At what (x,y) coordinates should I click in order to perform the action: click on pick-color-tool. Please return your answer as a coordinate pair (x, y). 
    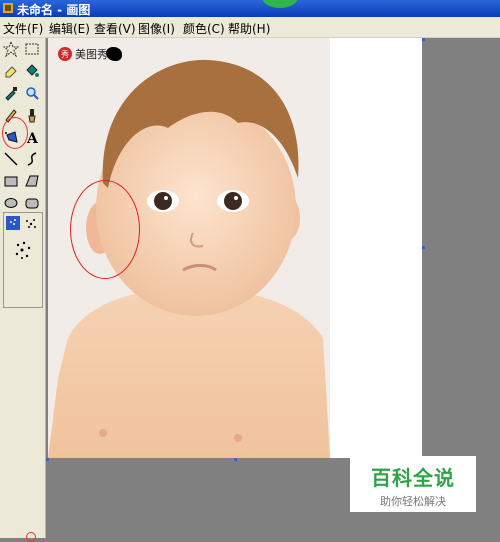
    Looking at the image, I should click on (11, 93).